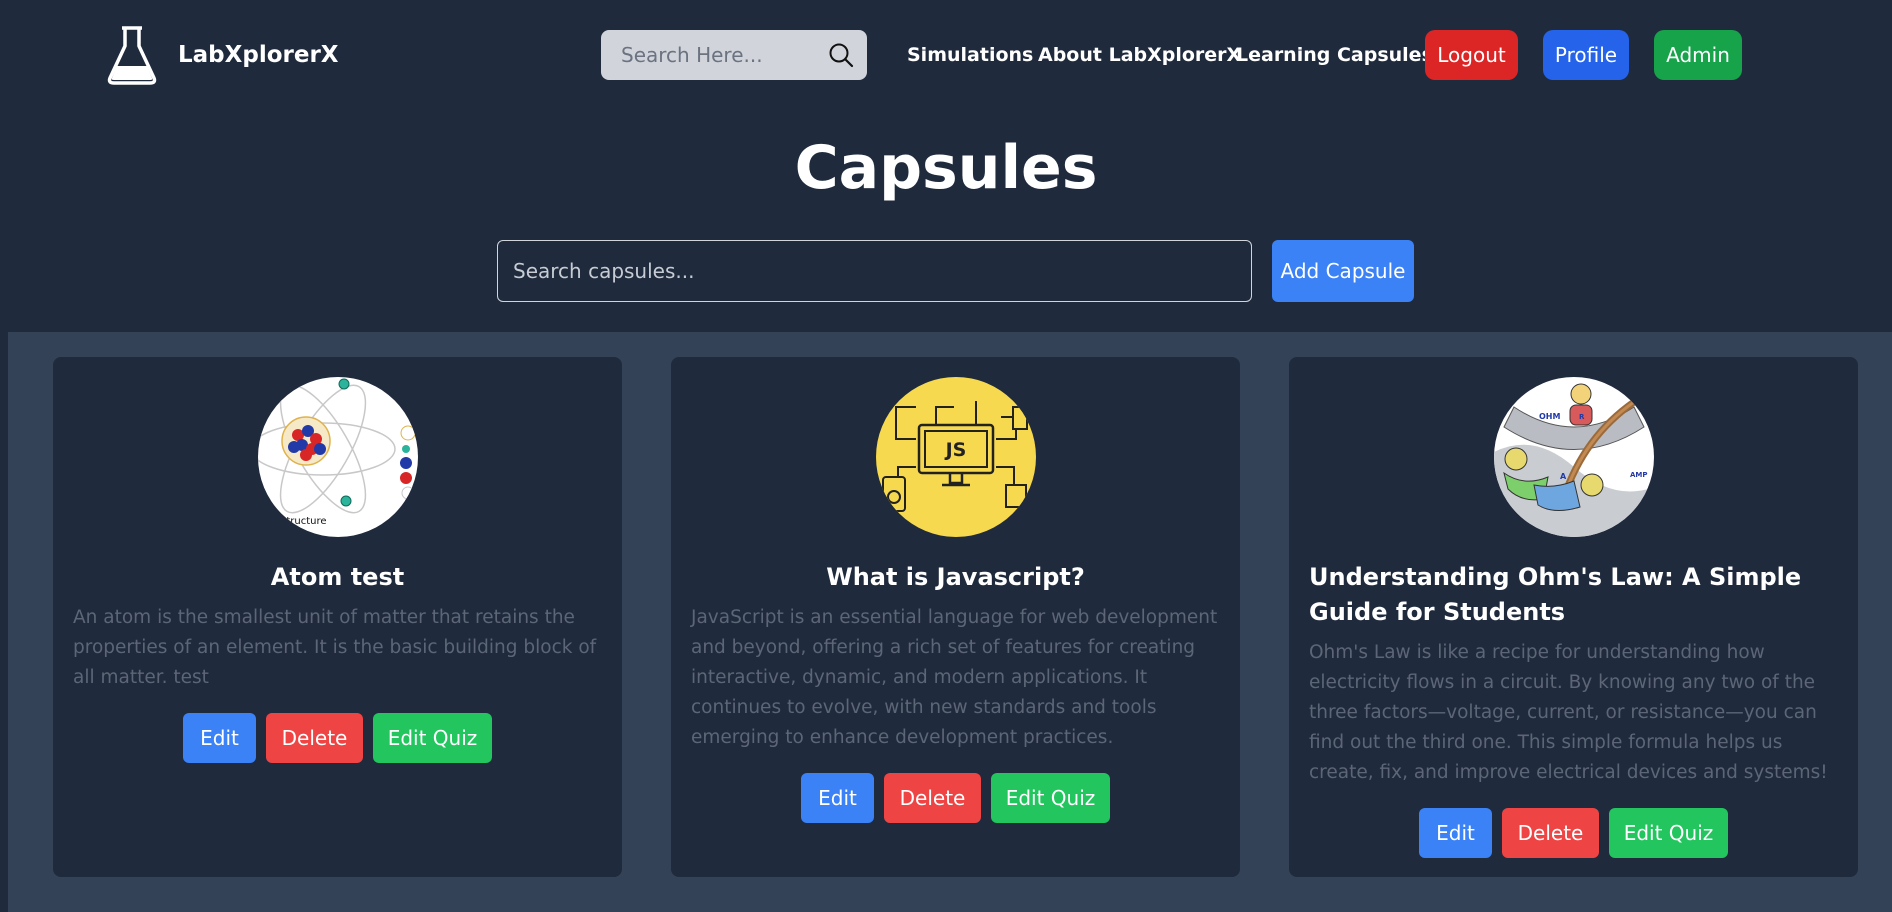  What do you see at coordinates (1139, 55) in the screenshot?
I see `nav-link-about: About LabXplorerX` at bounding box center [1139, 55].